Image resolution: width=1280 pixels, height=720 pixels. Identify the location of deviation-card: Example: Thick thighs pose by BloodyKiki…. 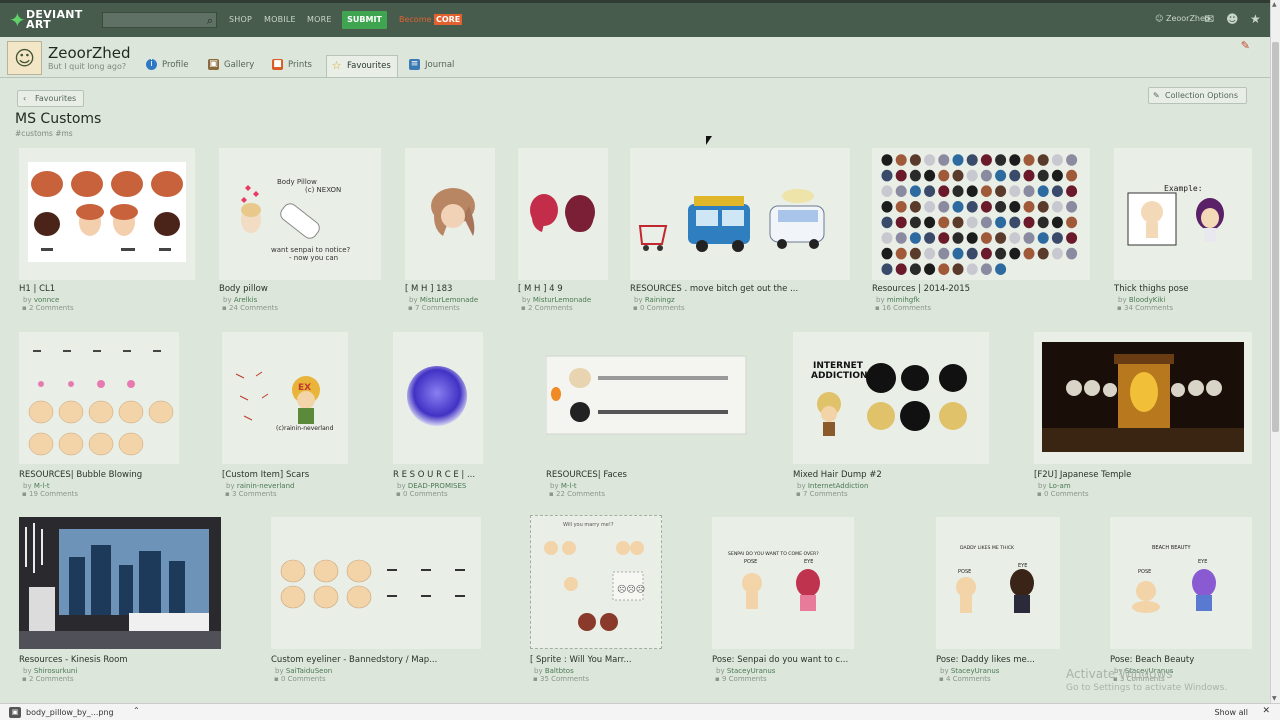
(1183, 230).